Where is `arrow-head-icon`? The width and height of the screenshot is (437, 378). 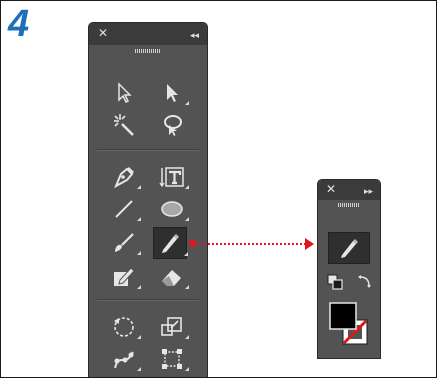
arrow-head-icon is located at coordinates (309, 244).